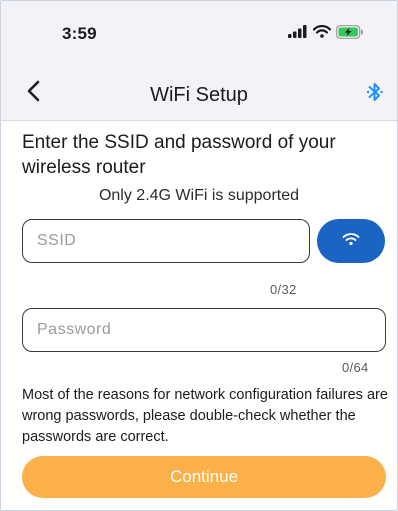  I want to click on page-title: WiFi Setup, so click(199, 95).